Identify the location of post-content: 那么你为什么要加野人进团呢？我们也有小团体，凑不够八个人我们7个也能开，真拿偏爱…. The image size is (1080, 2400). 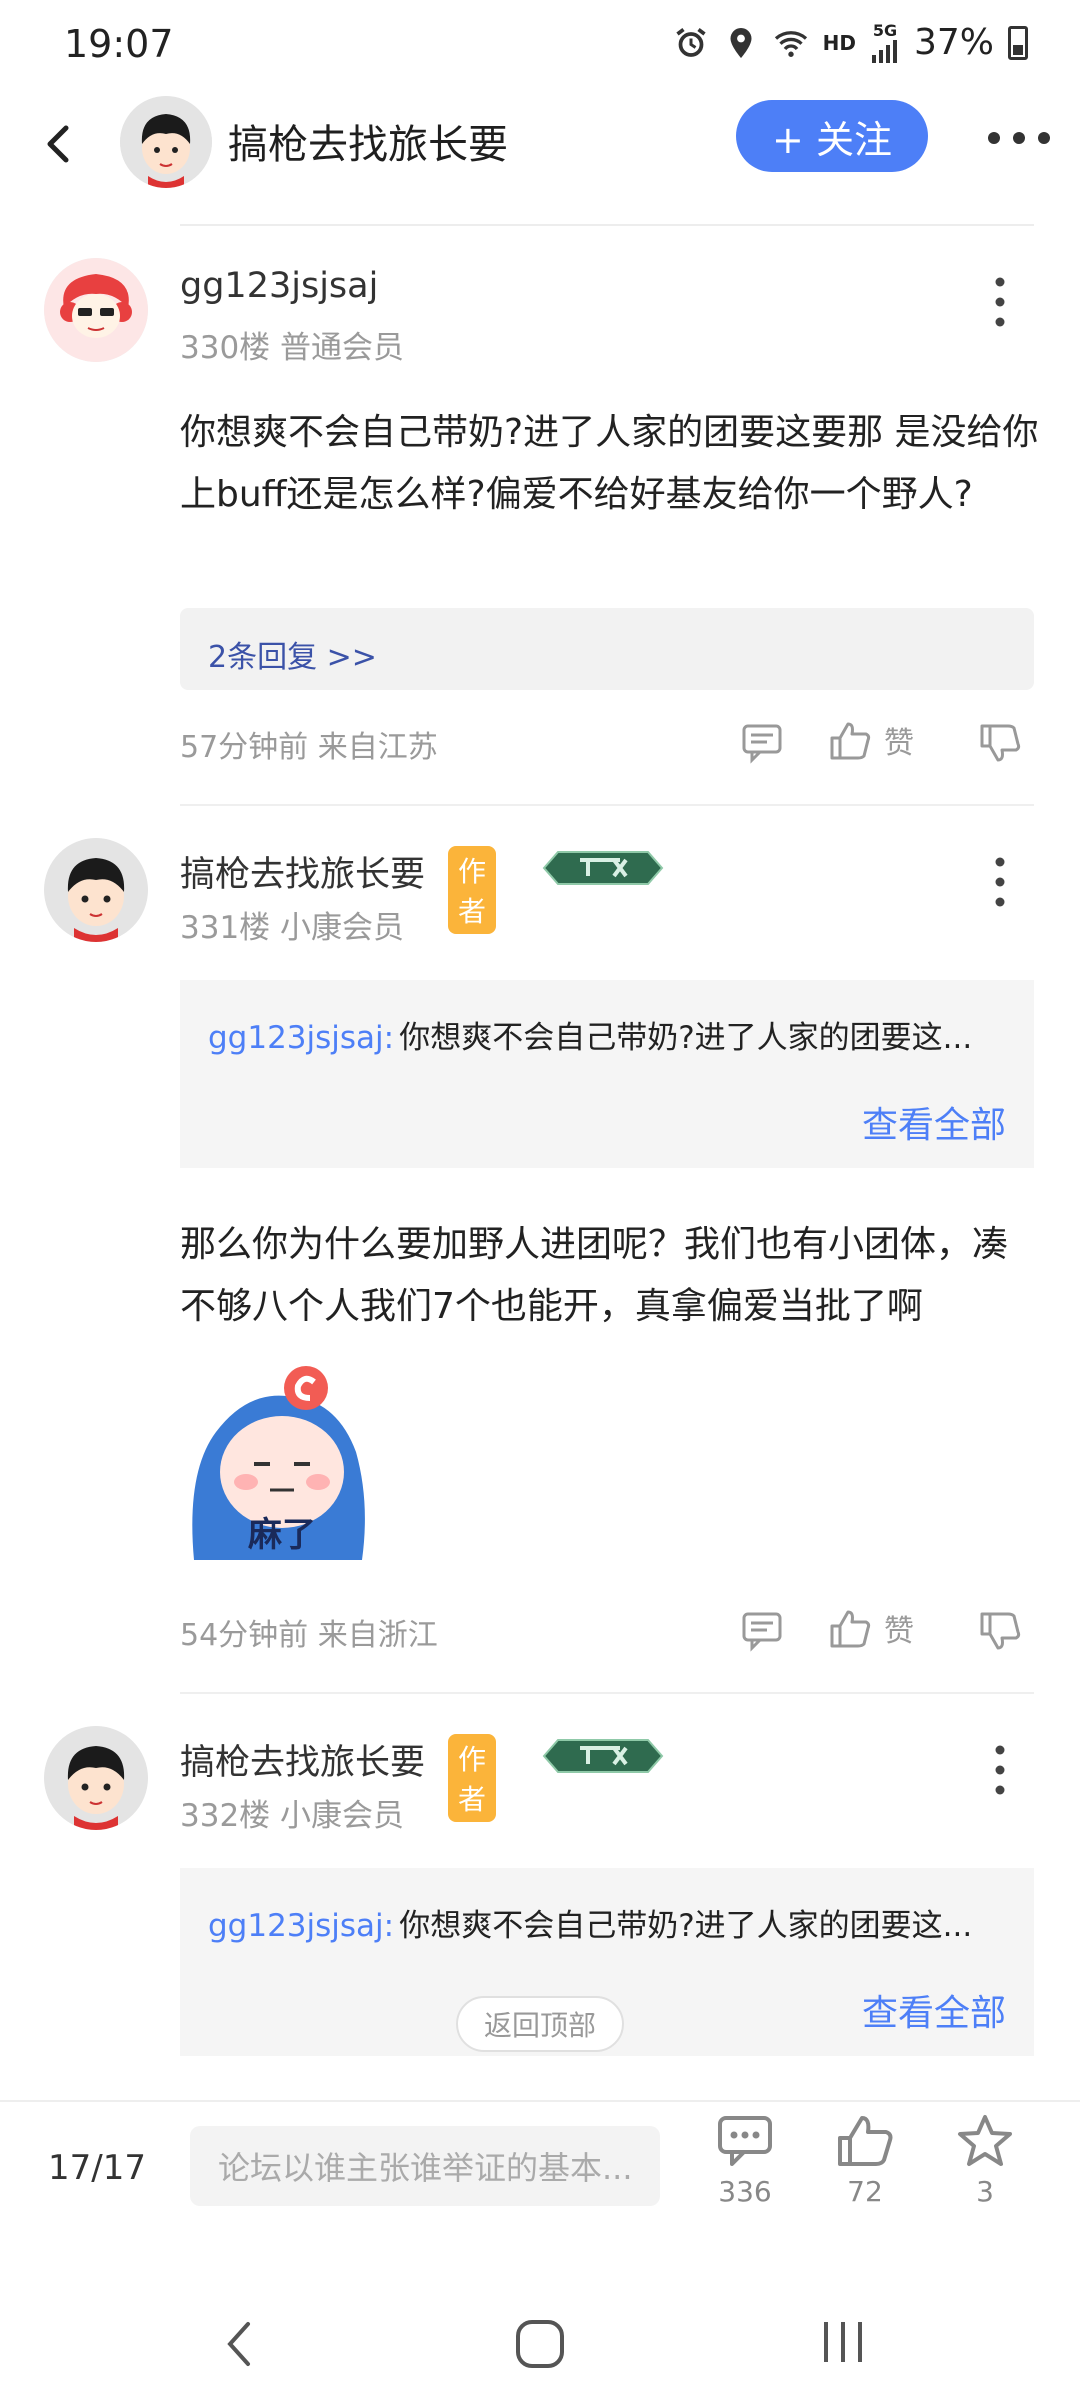
(594, 1275).